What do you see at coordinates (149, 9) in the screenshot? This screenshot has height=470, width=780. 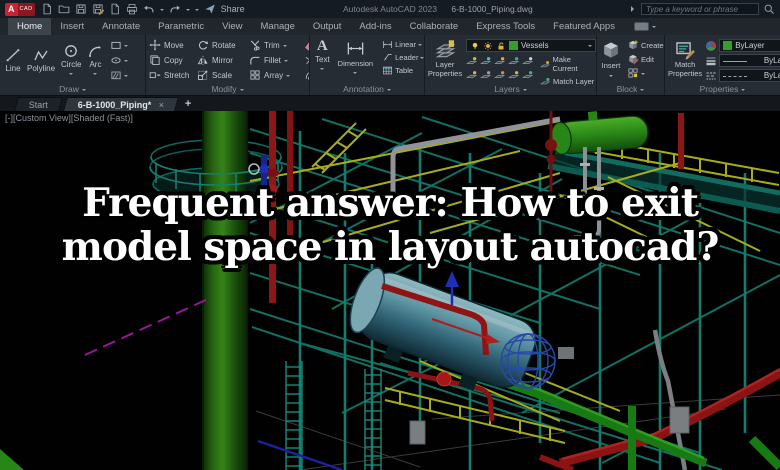 I see `undo-icon` at bounding box center [149, 9].